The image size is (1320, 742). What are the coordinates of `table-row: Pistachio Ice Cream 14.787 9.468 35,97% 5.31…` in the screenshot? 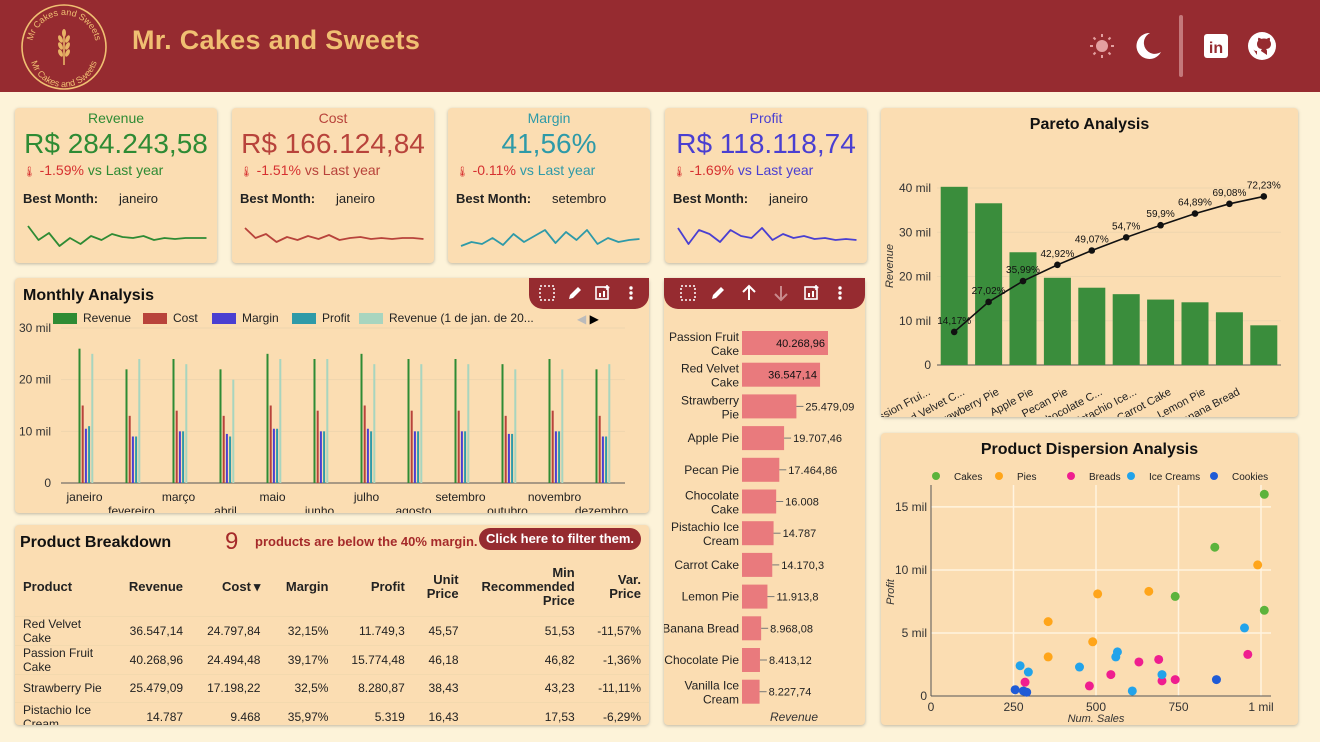 It's located at (332, 714).